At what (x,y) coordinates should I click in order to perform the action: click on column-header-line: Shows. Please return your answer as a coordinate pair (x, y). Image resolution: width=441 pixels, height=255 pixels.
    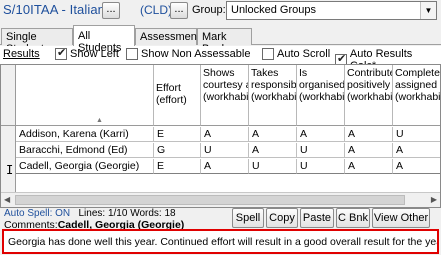
    Looking at the image, I should click on (219, 73).